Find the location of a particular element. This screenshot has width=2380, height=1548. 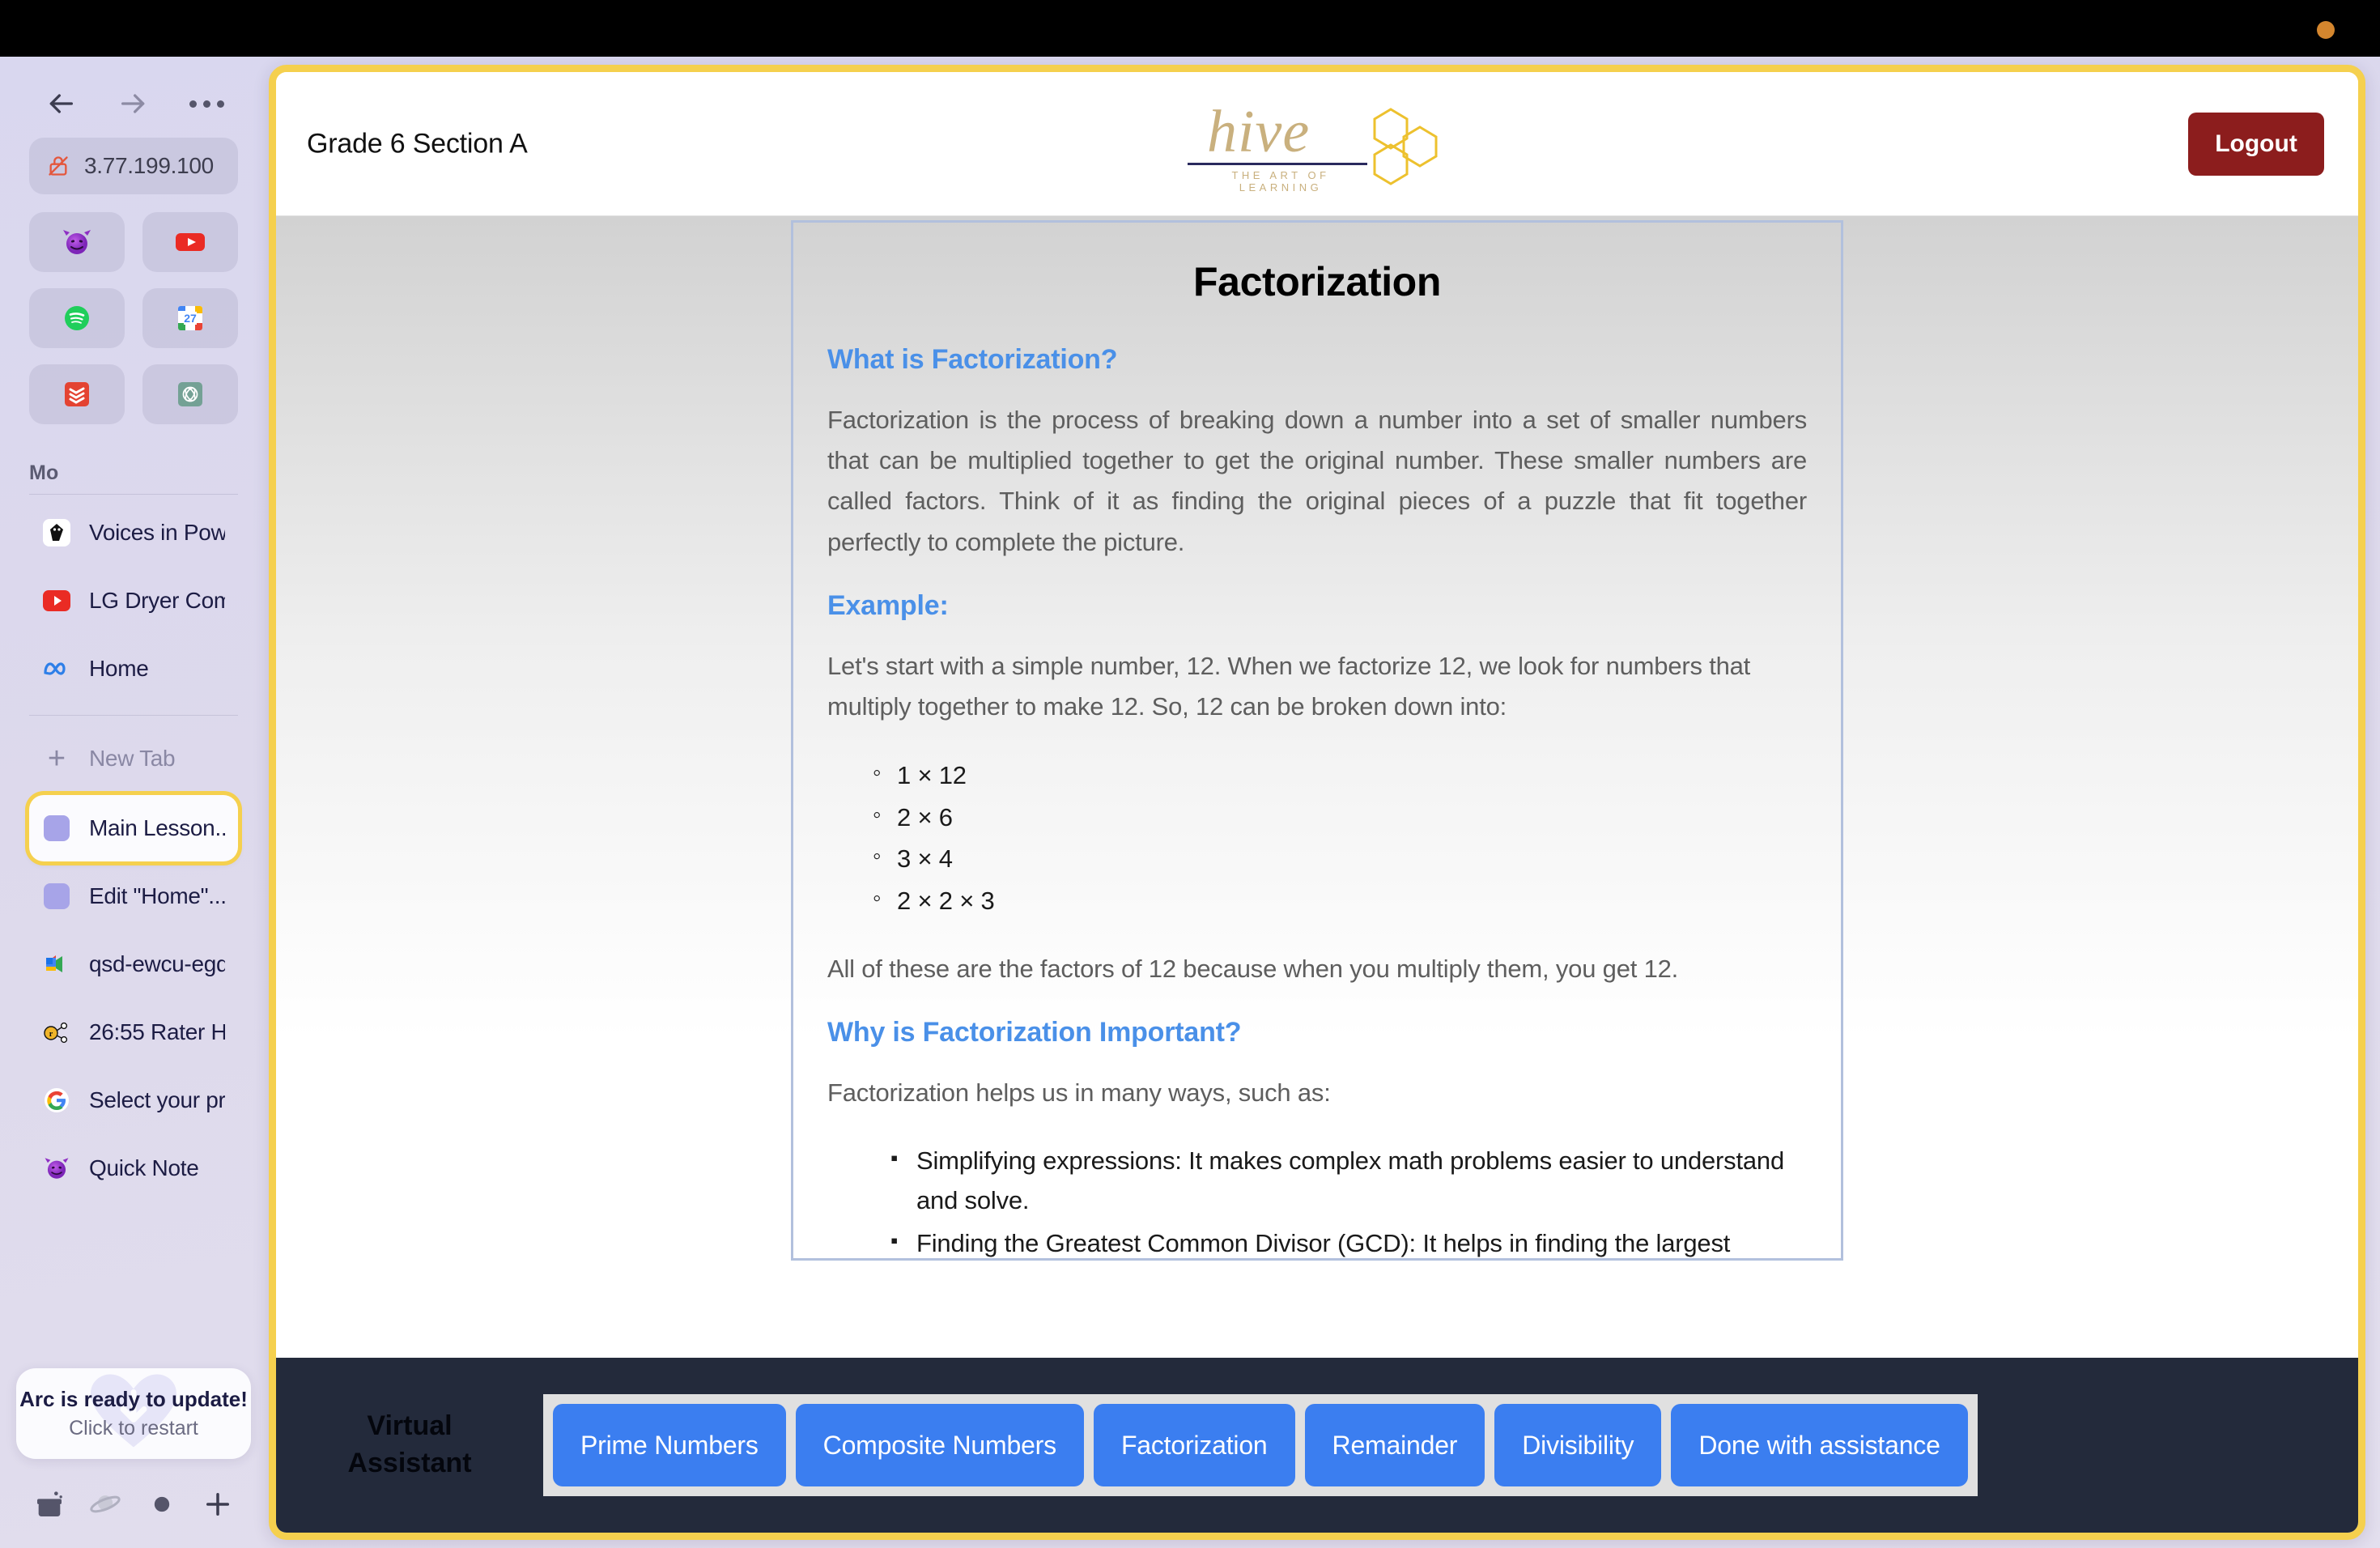

google-meet-icon is located at coordinates (56, 964).